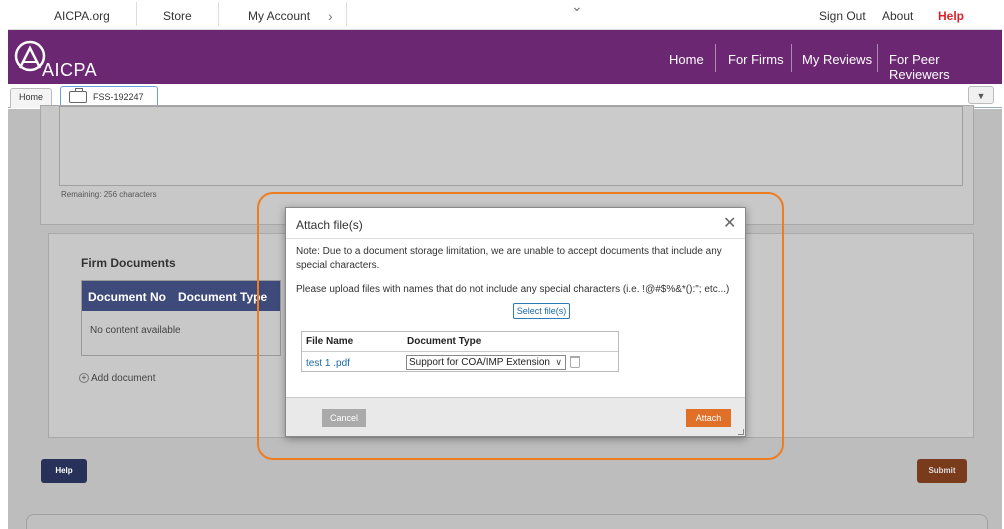  I want to click on nav-for-peer-reviewers: For Peer Reviewers, so click(945, 67).